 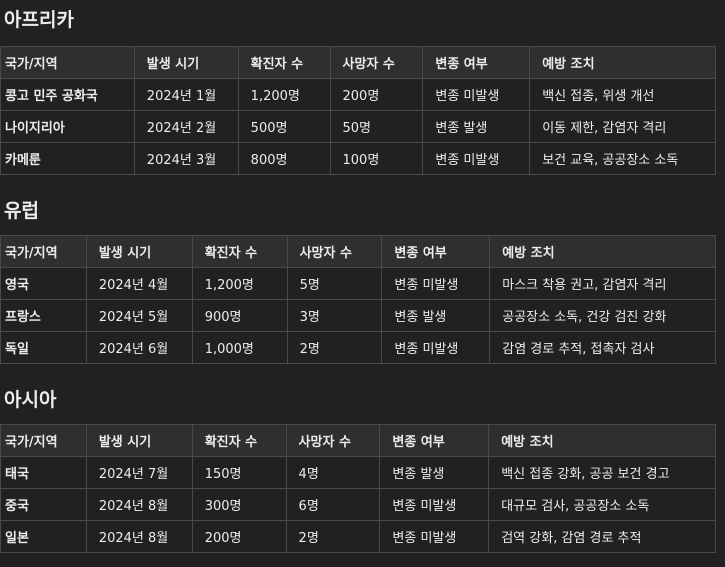 What do you see at coordinates (602, 283) in the screenshot?
I see `cell-prevention: 마스크 착용 권고, 감염자 격리` at bounding box center [602, 283].